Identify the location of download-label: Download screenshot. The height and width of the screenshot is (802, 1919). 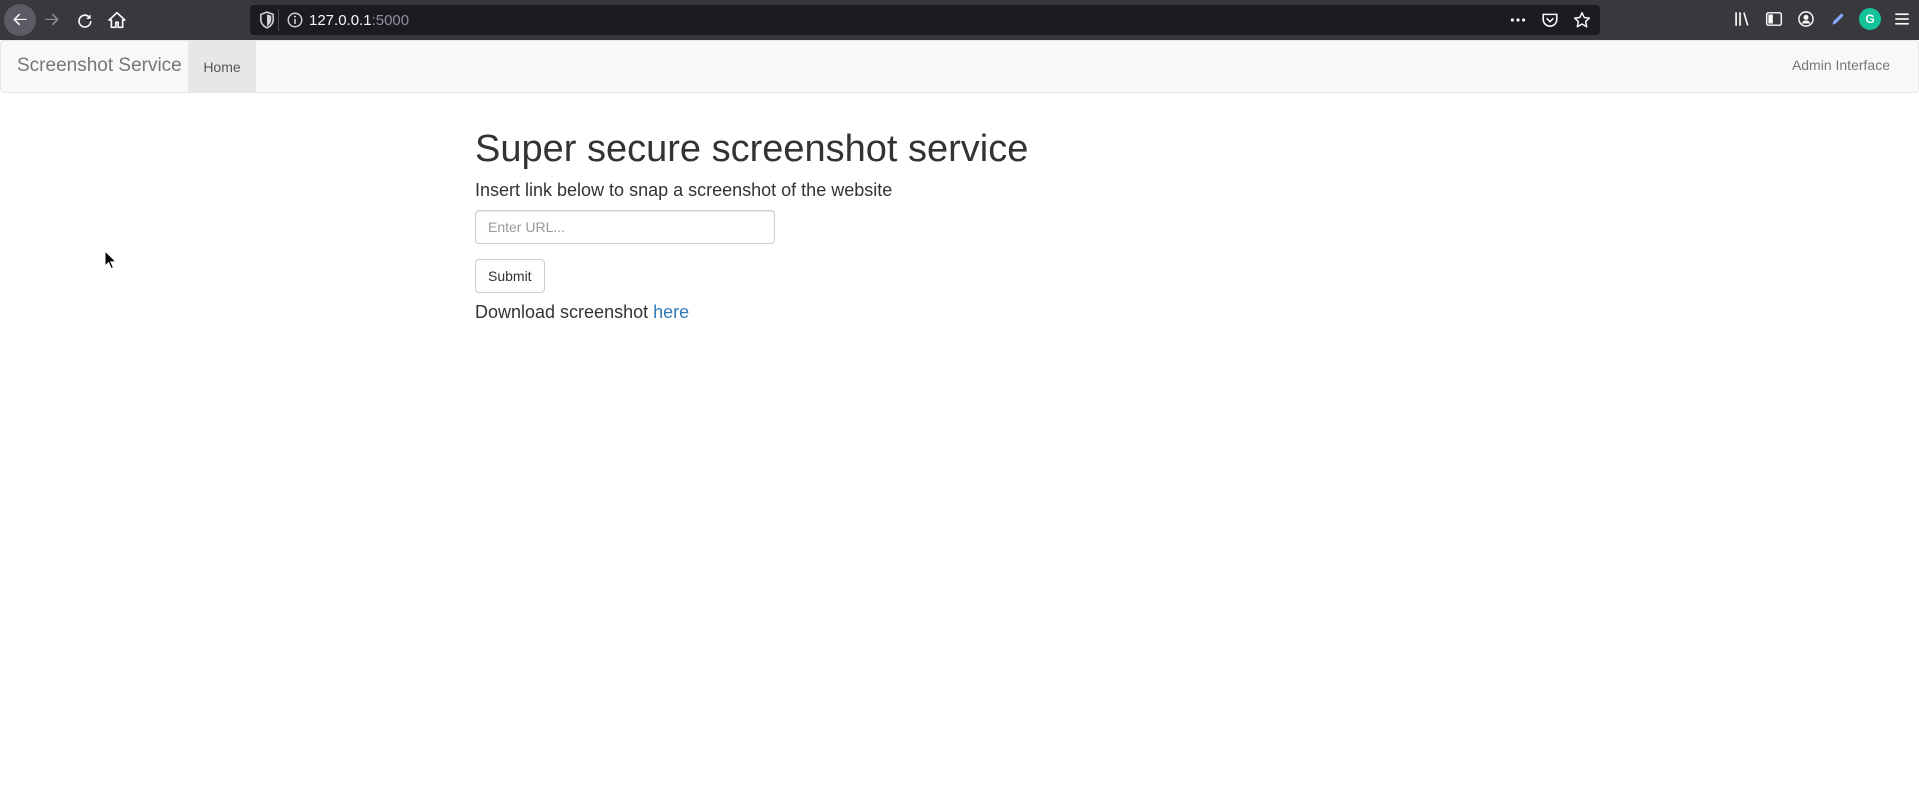
(564, 312).